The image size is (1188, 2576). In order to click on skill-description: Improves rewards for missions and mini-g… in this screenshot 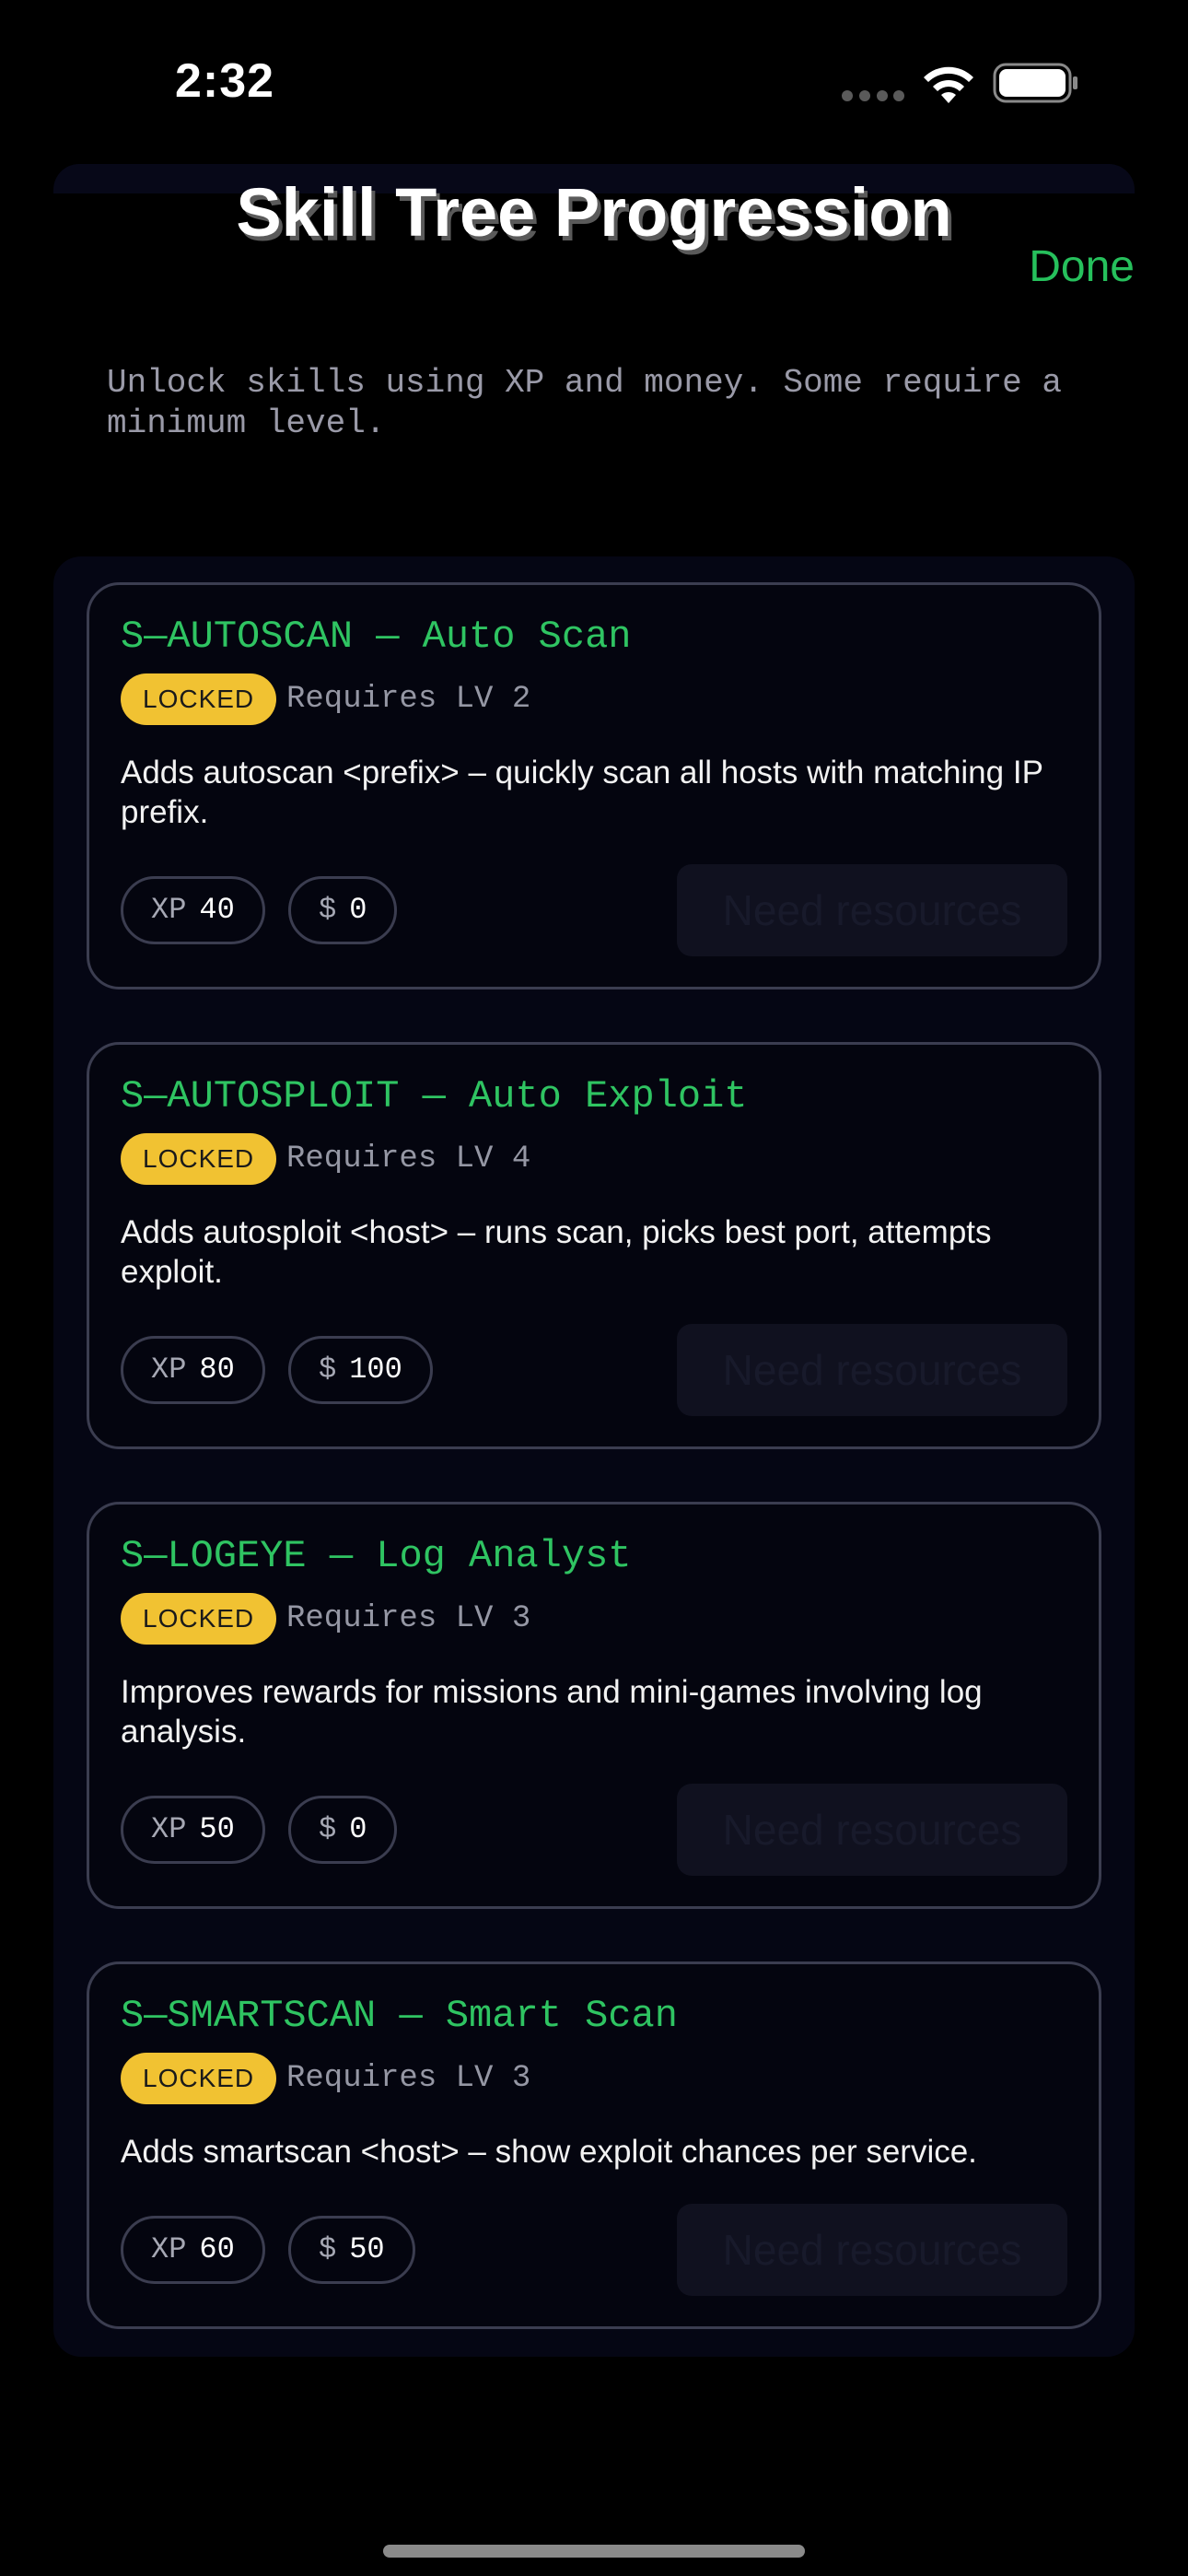, I will do `click(552, 1712)`.